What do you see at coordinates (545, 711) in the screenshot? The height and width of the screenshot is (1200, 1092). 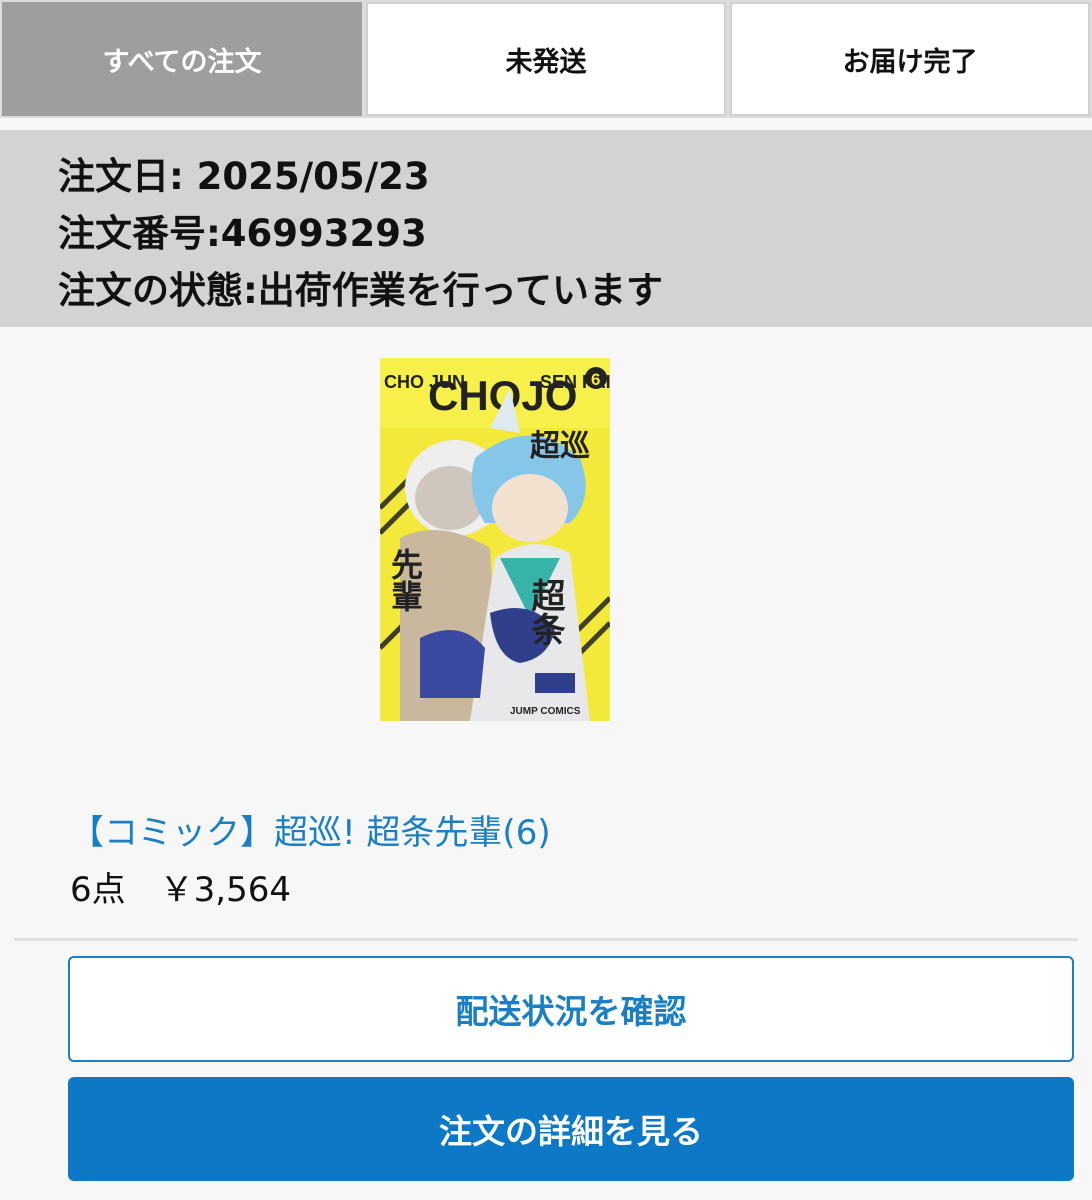 I see `cover-publisher: JUMP COMICS` at bounding box center [545, 711].